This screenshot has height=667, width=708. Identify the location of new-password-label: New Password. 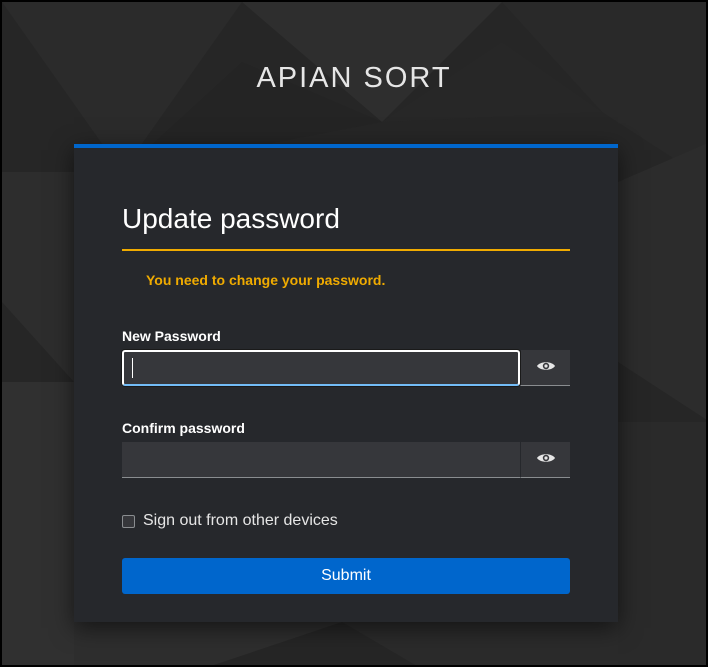
(171, 336).